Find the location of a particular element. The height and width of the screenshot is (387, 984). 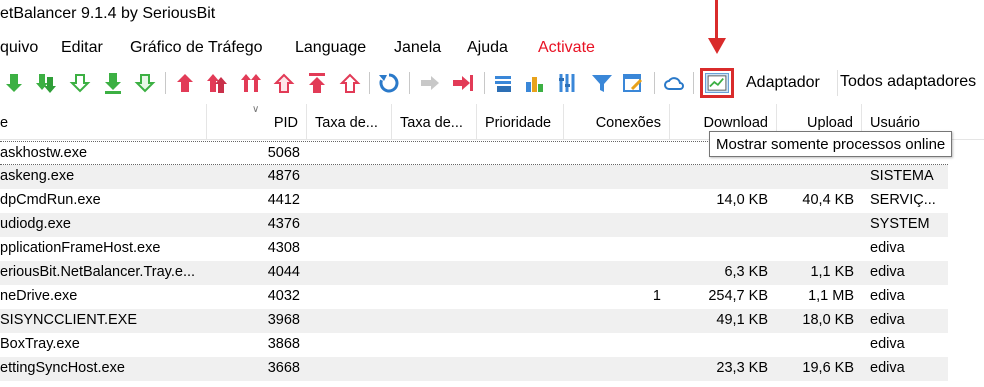

cell-name: BoxTray.exe is located at coordinates (40, 344).